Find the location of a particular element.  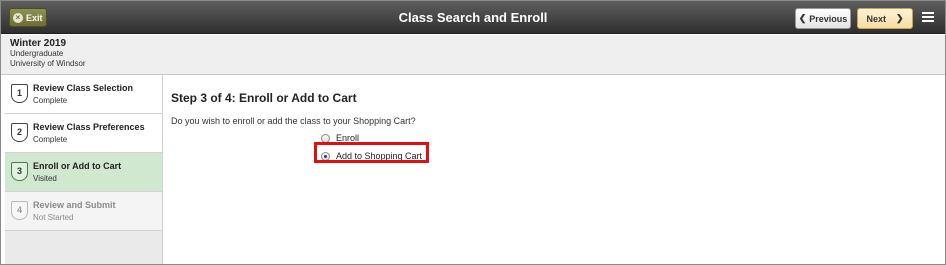

hamburger-menu-icon is located at coordinates (928, 17).